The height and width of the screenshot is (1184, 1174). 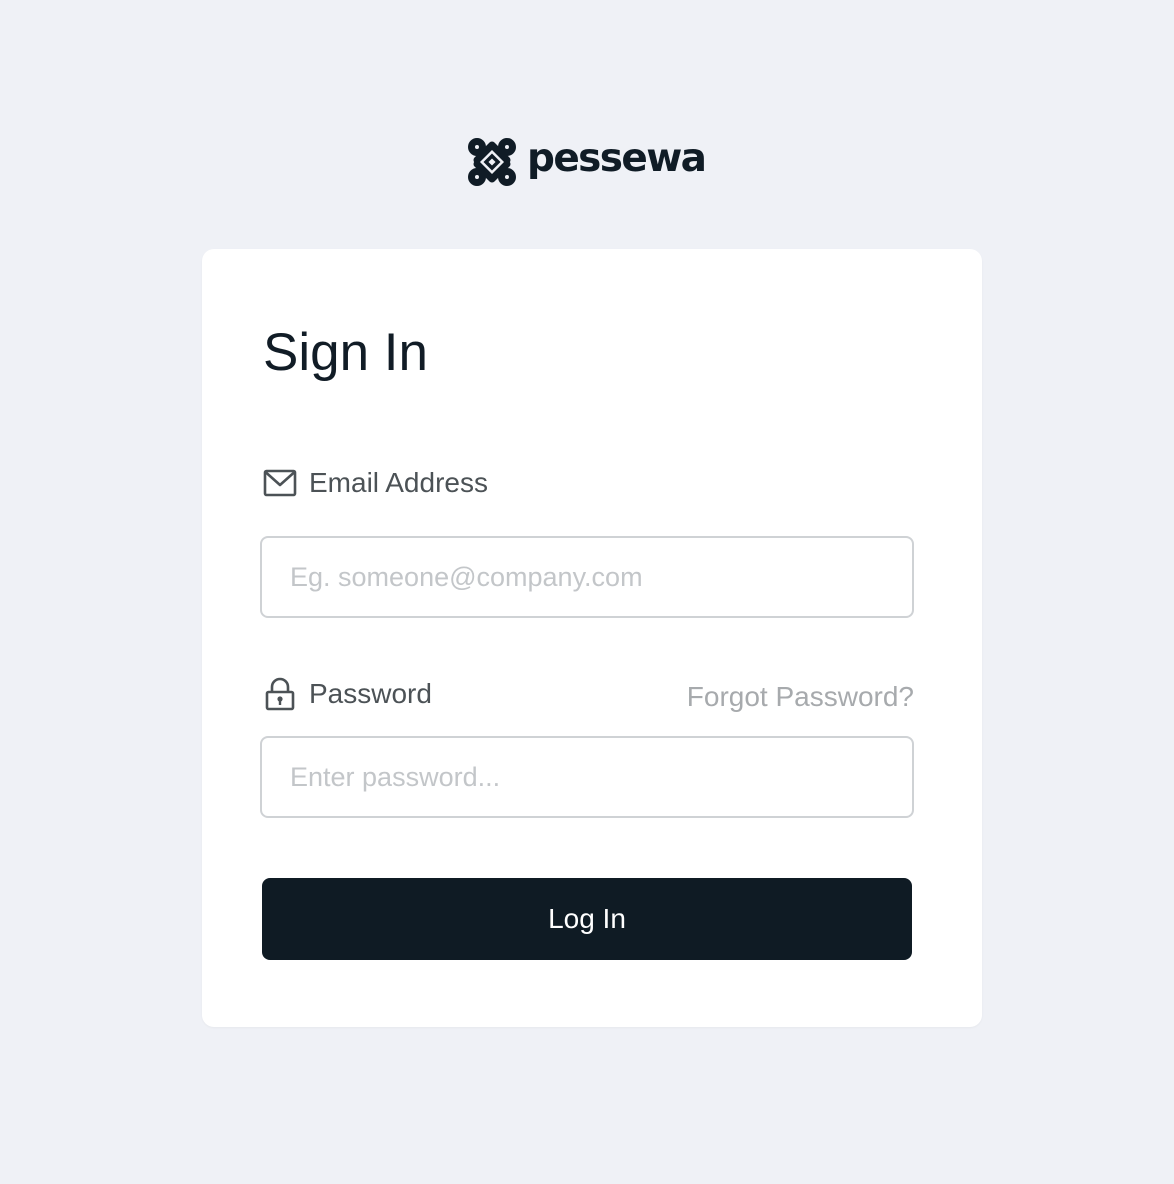 I want to click on page-title: Sign In, so click(x=346, y=352).